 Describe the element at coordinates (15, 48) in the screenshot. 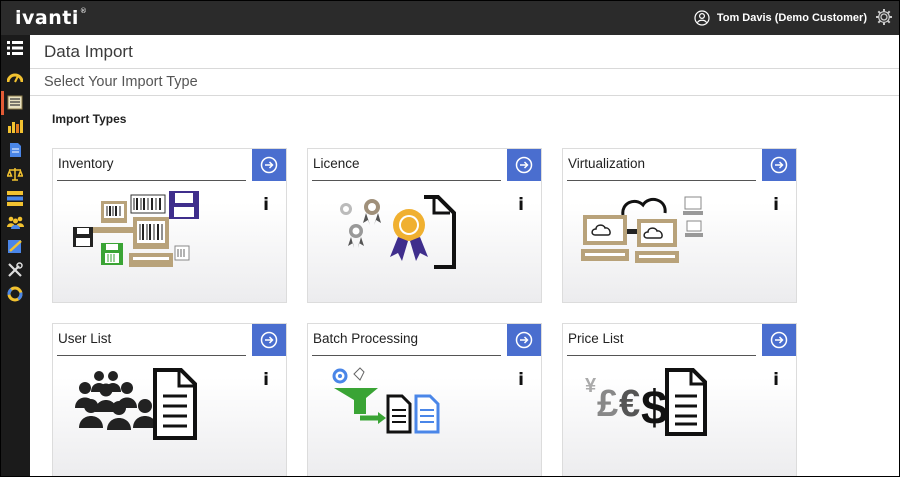

I see `menu-list-icon` at that location.